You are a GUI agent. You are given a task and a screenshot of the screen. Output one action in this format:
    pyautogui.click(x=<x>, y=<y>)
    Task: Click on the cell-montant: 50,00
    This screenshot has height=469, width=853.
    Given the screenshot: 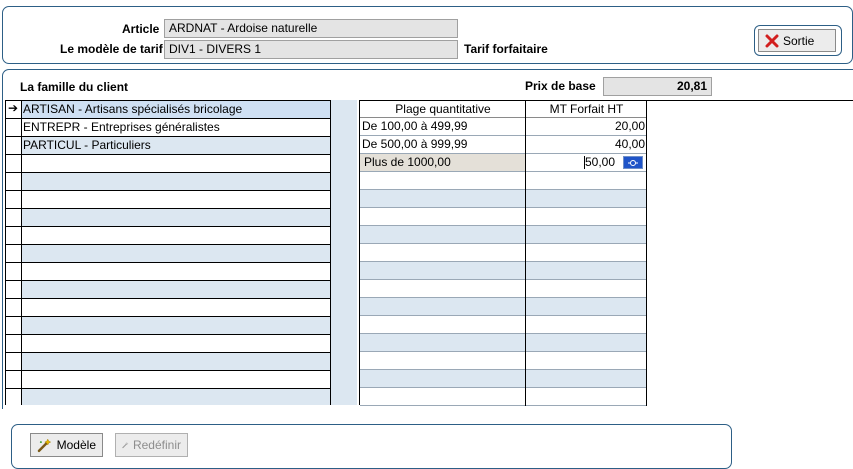 What is the action you would take?
    pyautogui.click(x=600, y=162)
    